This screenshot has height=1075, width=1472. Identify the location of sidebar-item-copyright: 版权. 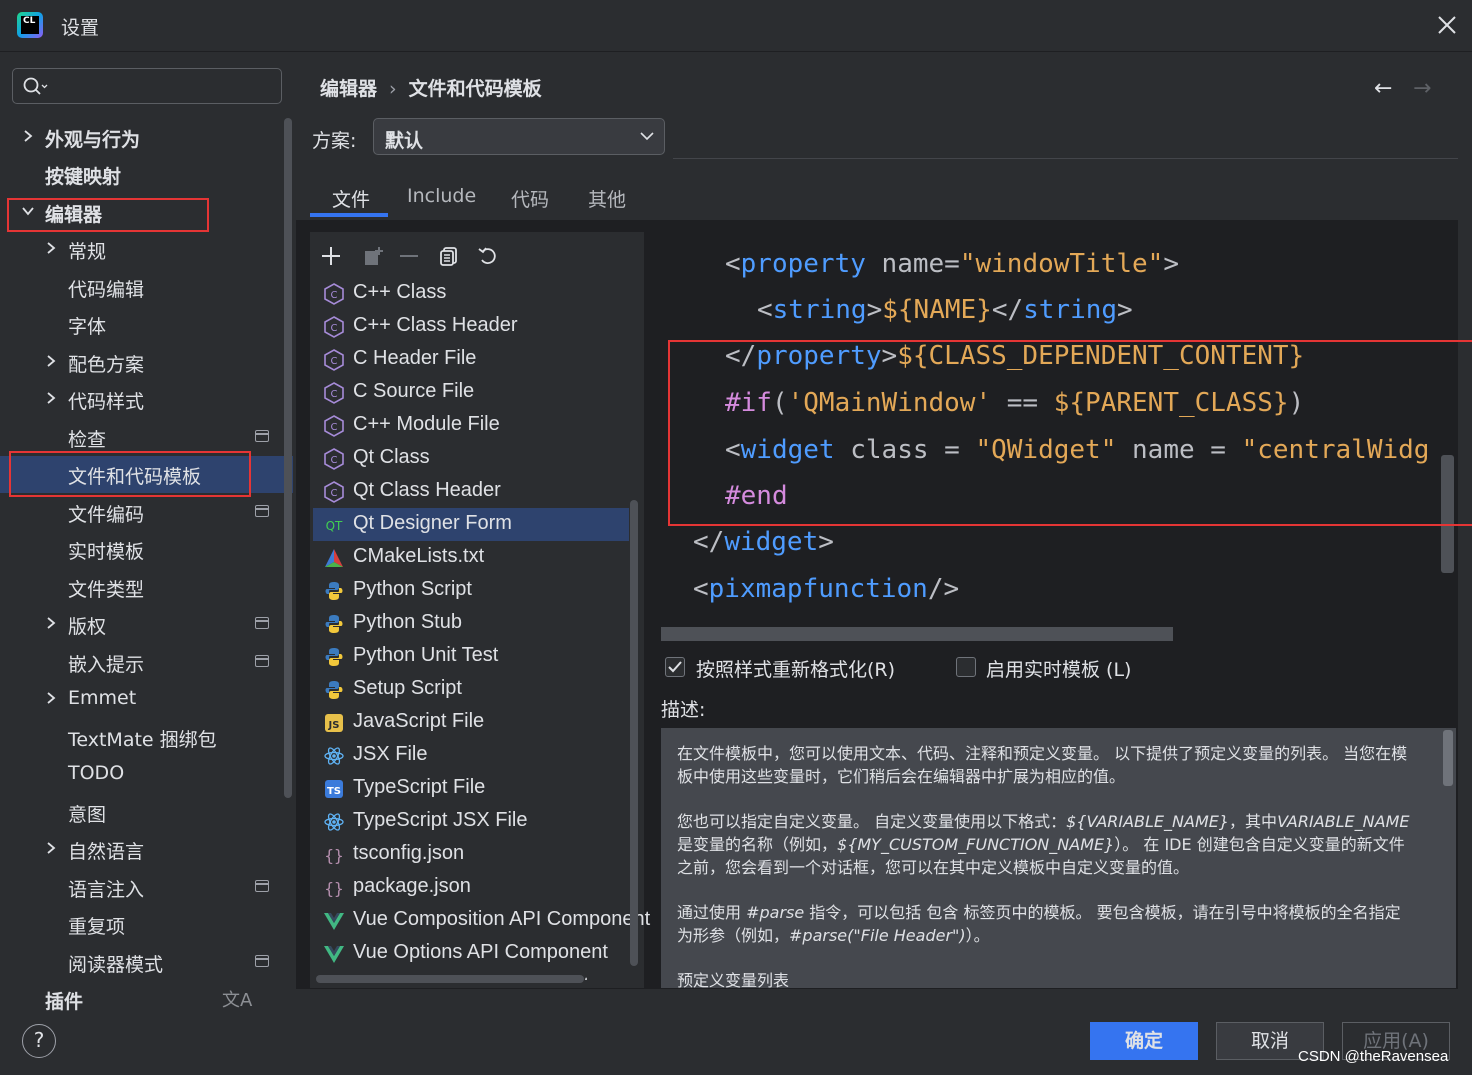
(146, 624).